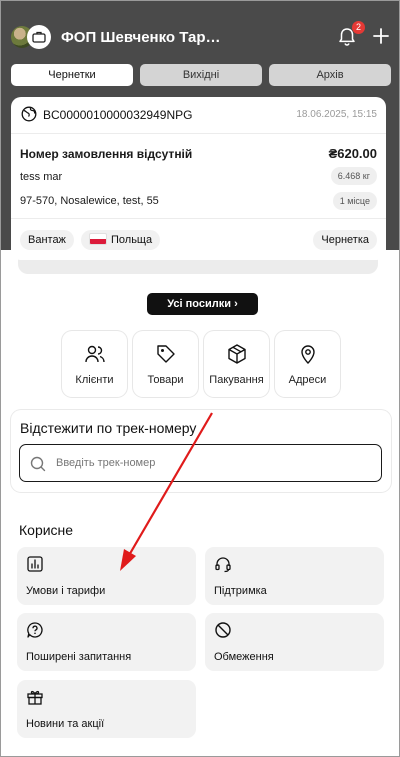  What do you see at coordinates (166, 491) in the screenshot?
I see `annotation-arrow` at bounding box center [166, 491].